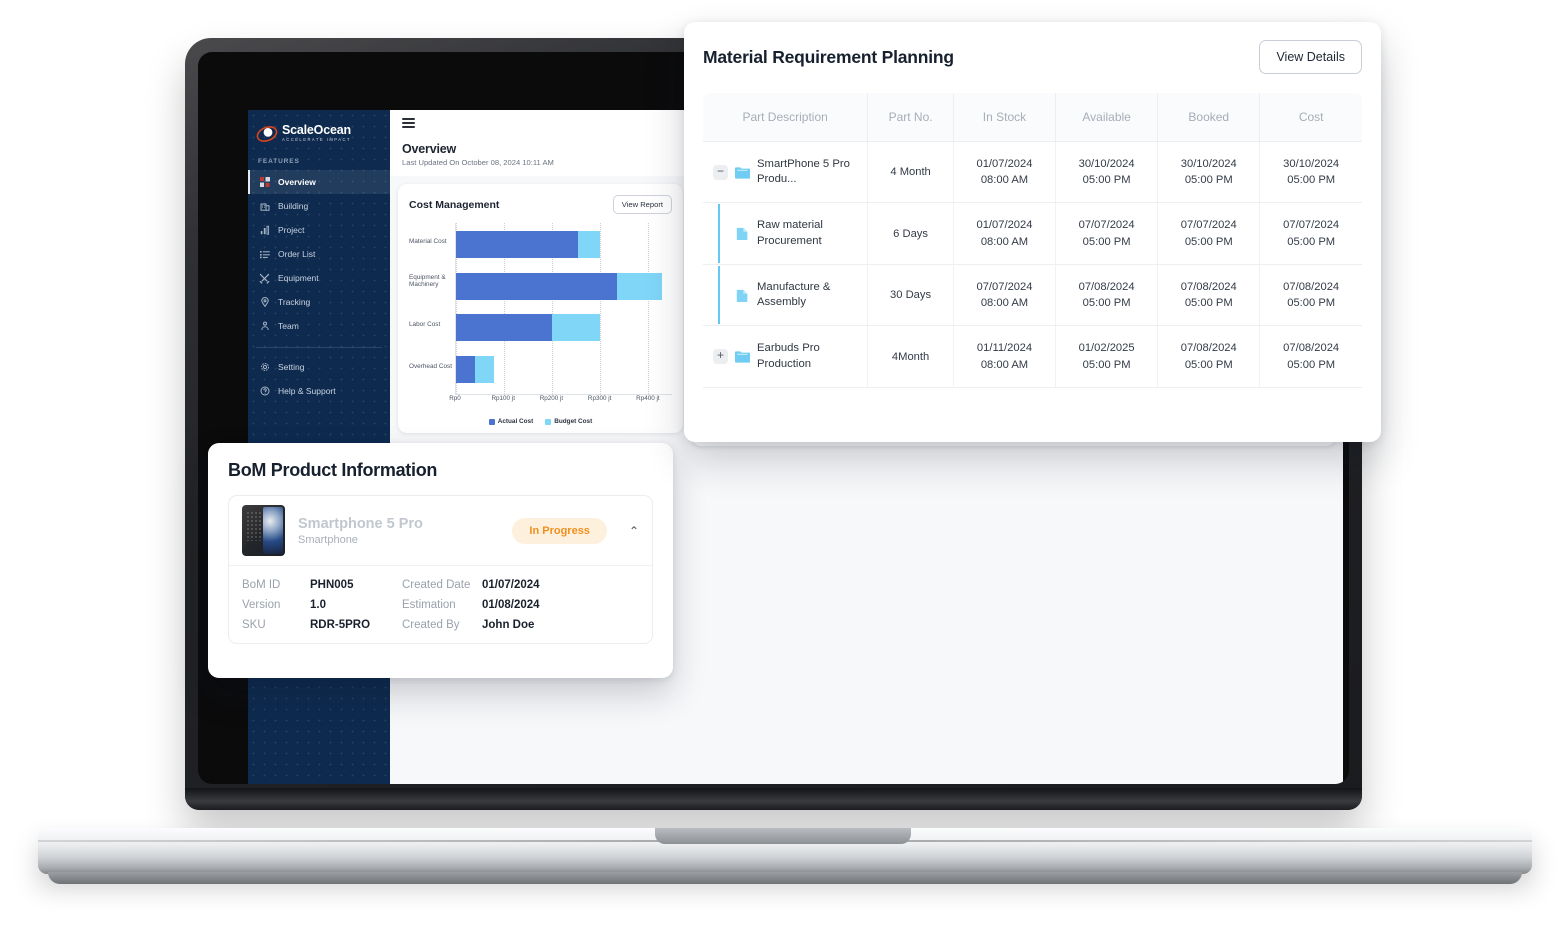 This screenshot has height=926, width=1568. I want to click on chevron-up-icon: ⌃, so click(634, 531).